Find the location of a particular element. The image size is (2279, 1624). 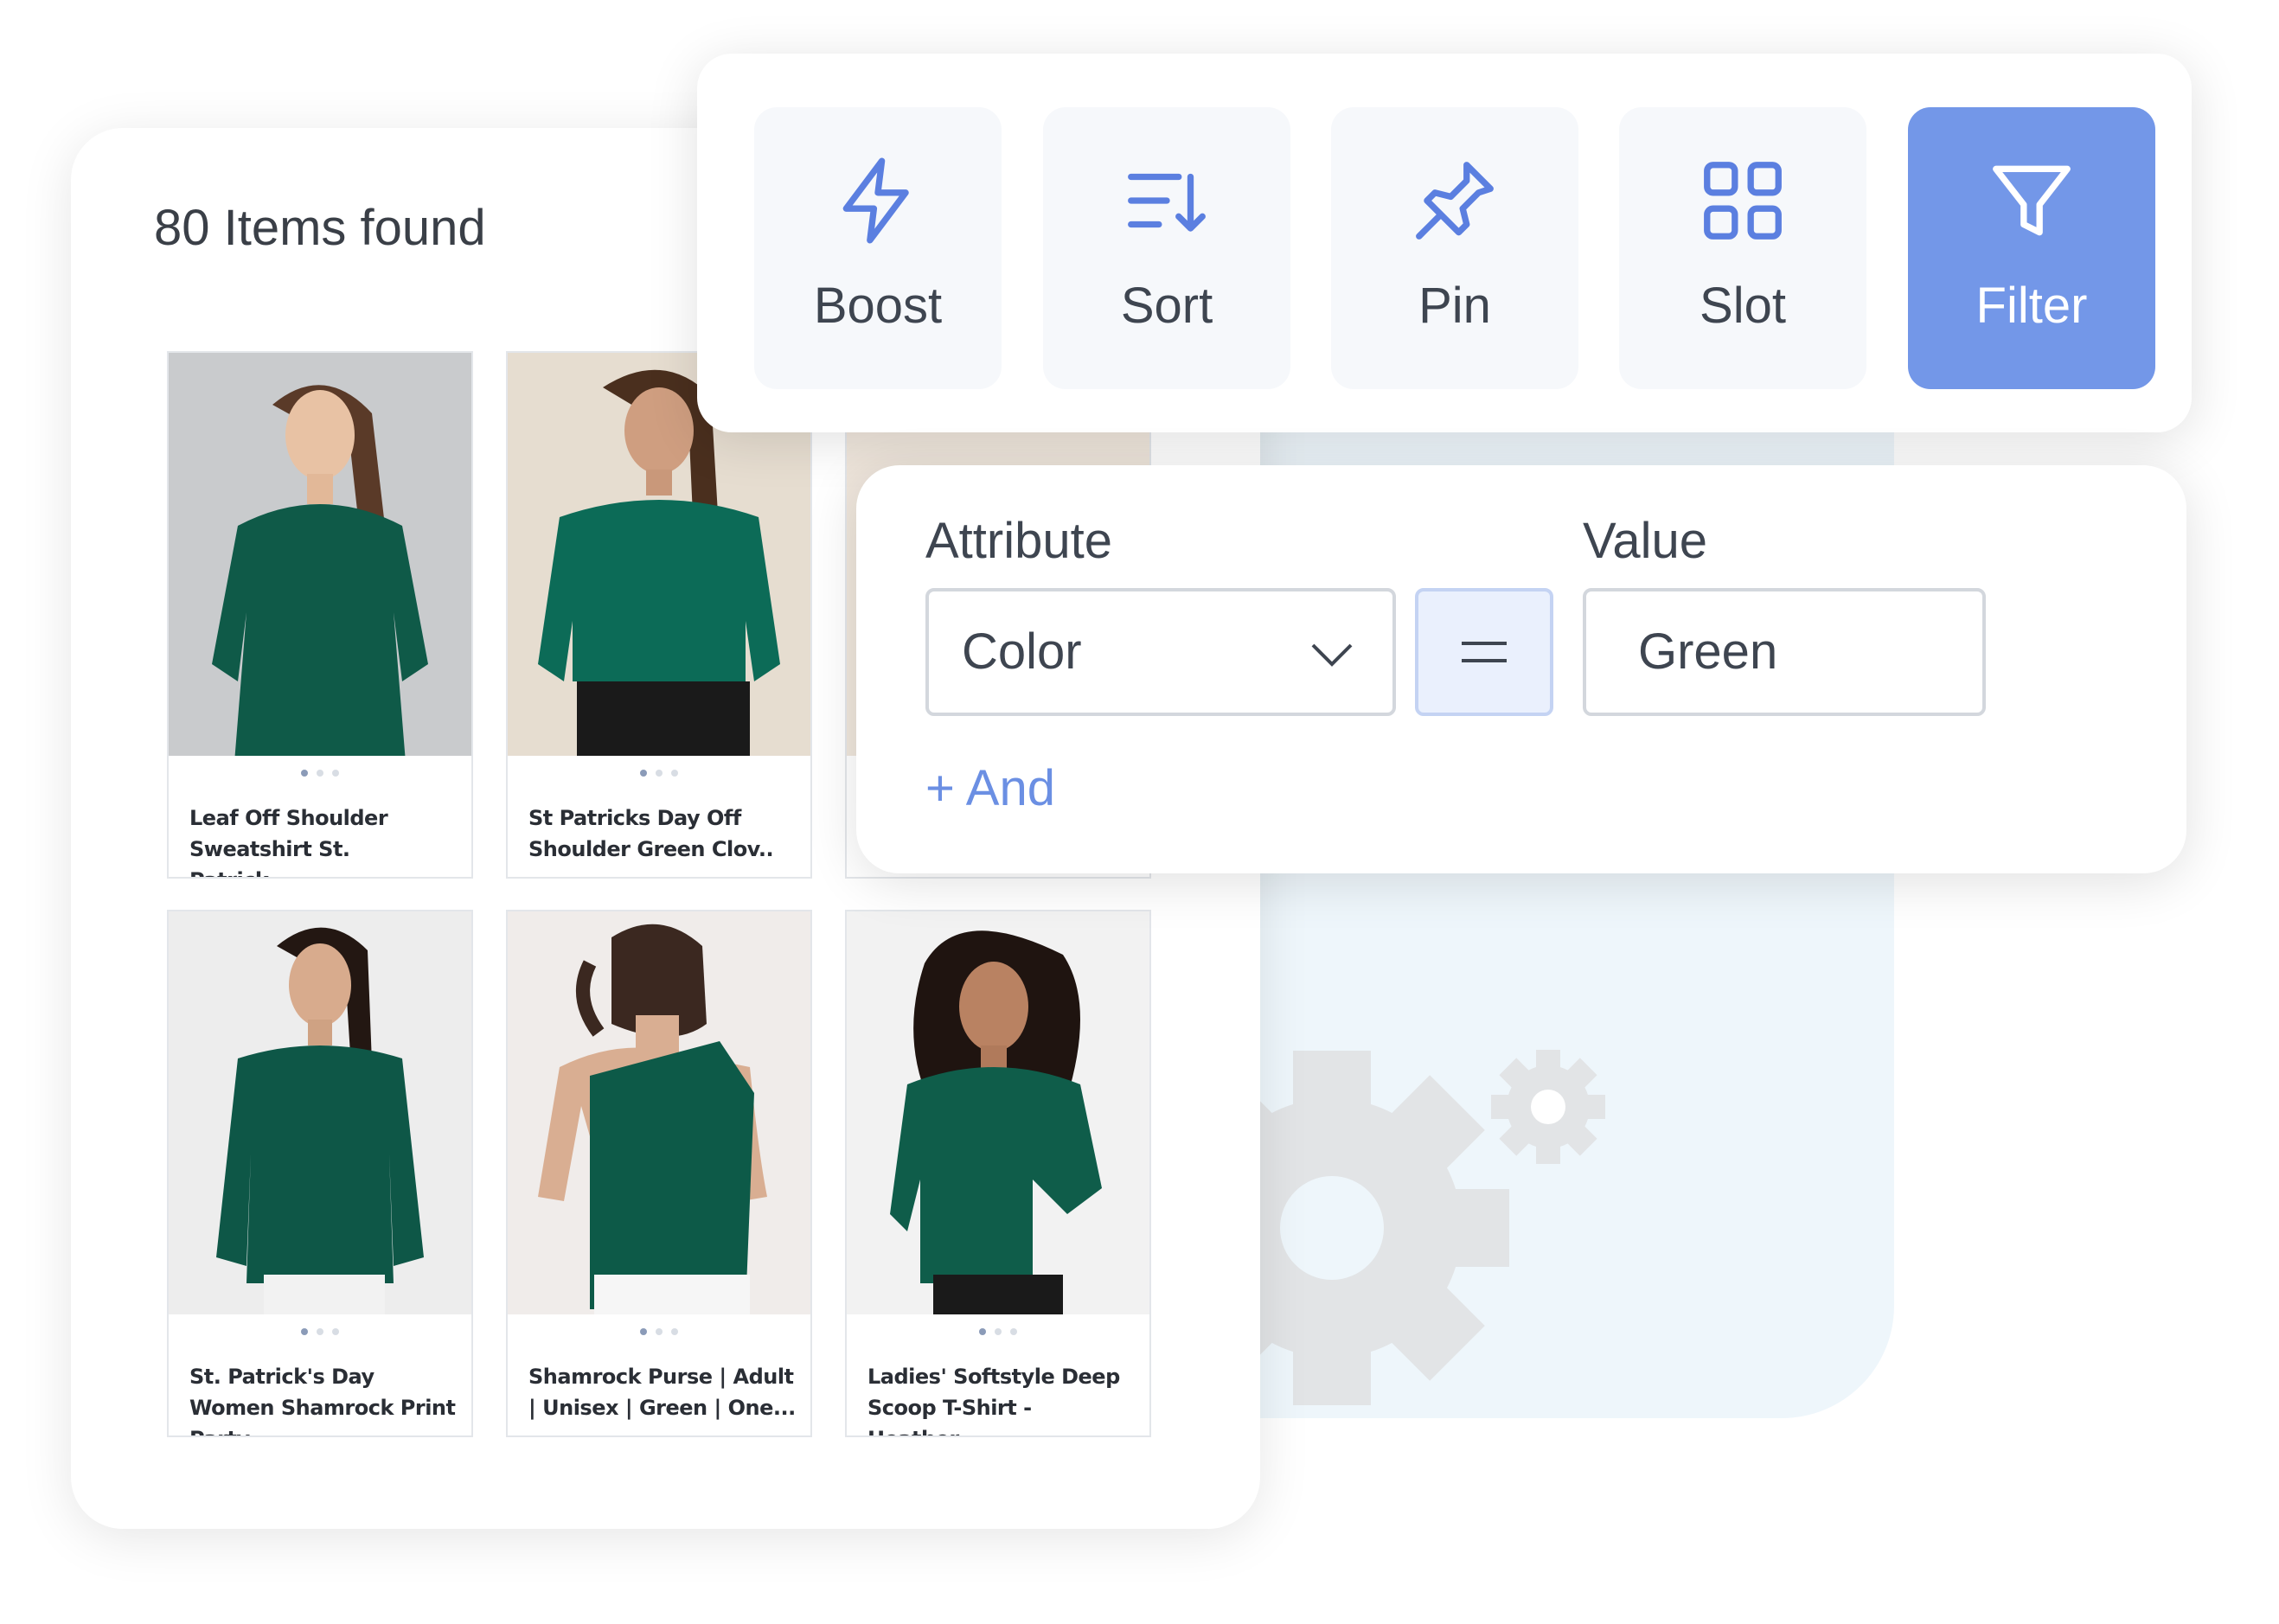

value-label: Value is located at coordinates (1646, 541).